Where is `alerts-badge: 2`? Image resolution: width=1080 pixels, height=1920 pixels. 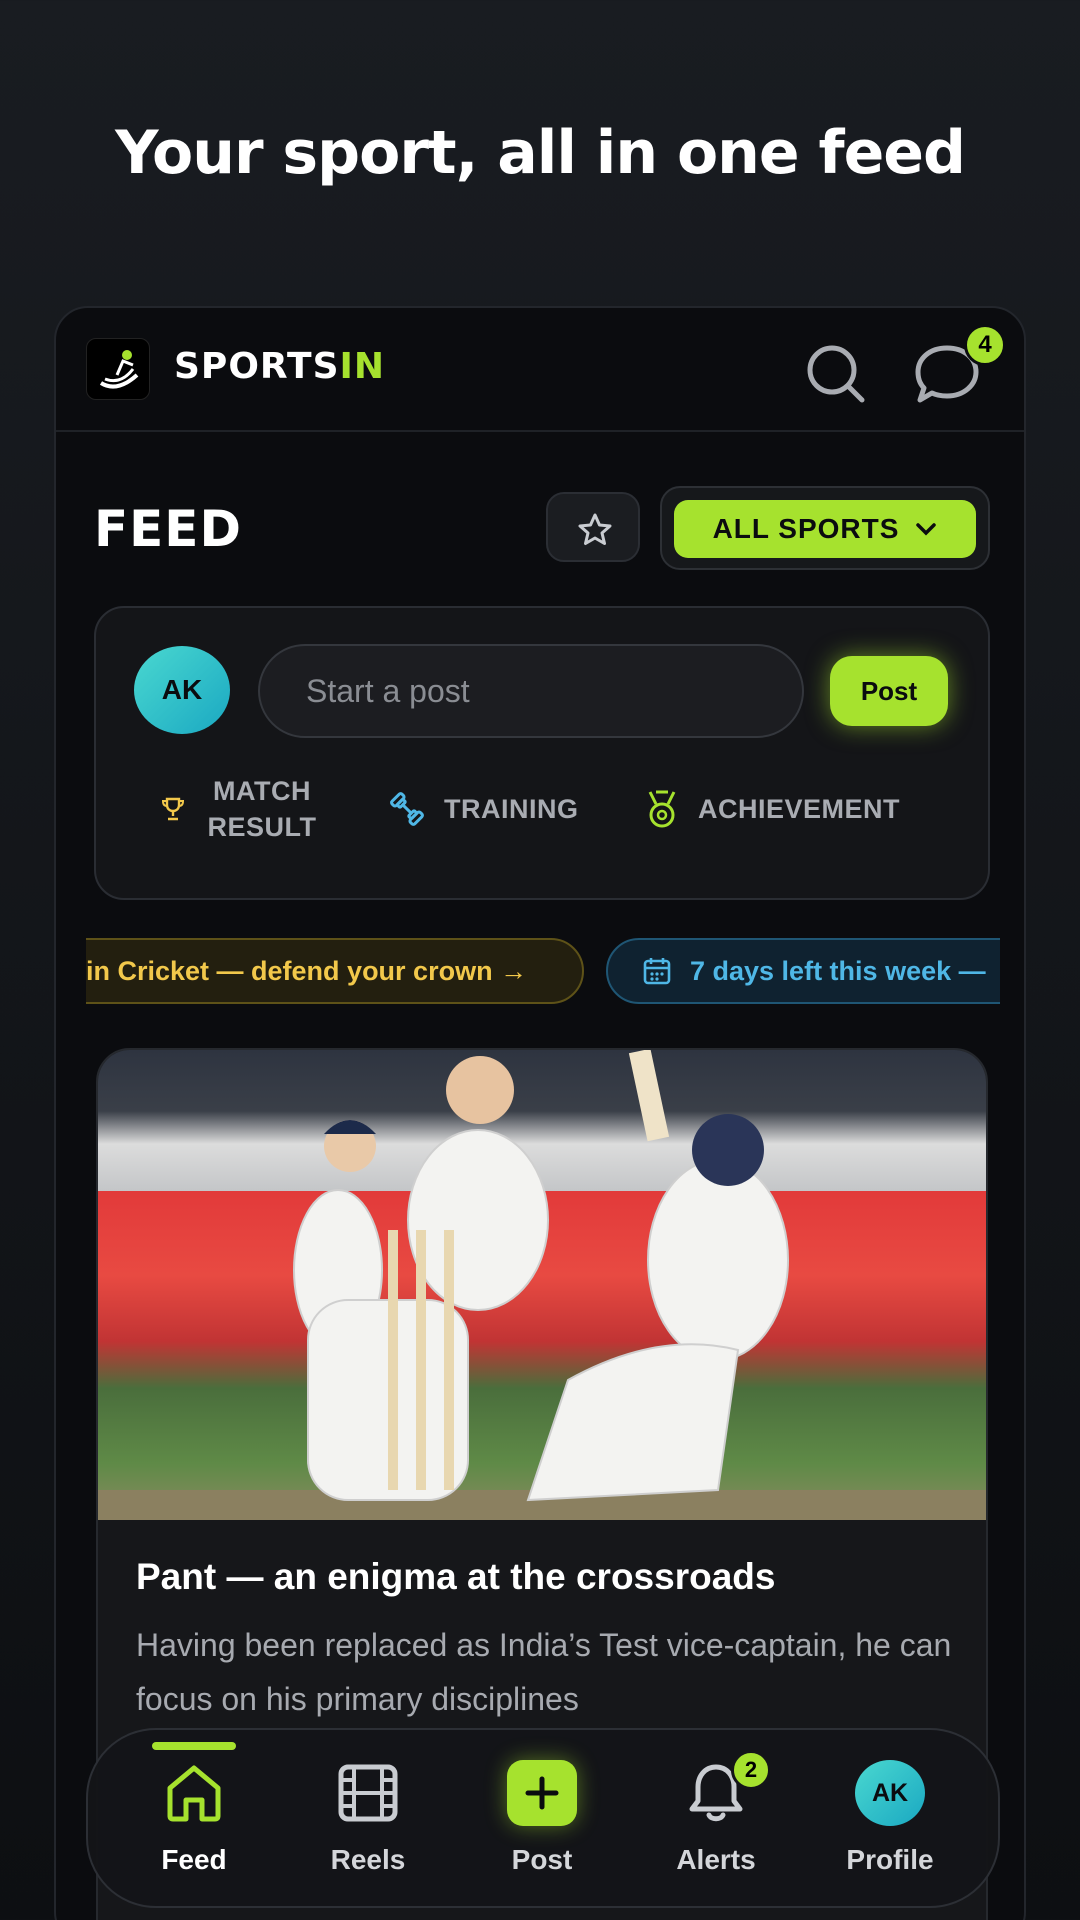 alerts-badge: 2 is located at coordinates (751, 1770).